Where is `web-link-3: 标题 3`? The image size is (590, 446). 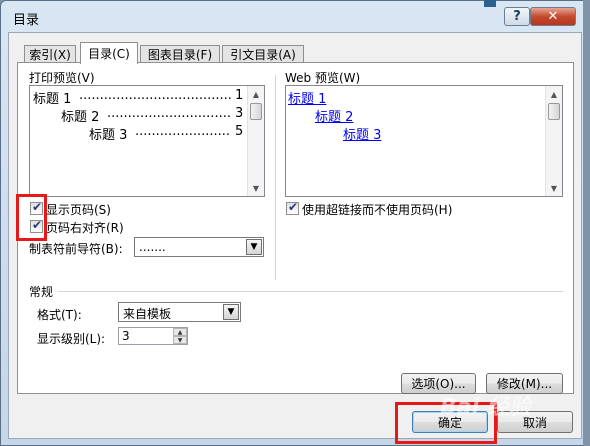 web-link-3: 标题 3 is located at coordinates (362, 133).